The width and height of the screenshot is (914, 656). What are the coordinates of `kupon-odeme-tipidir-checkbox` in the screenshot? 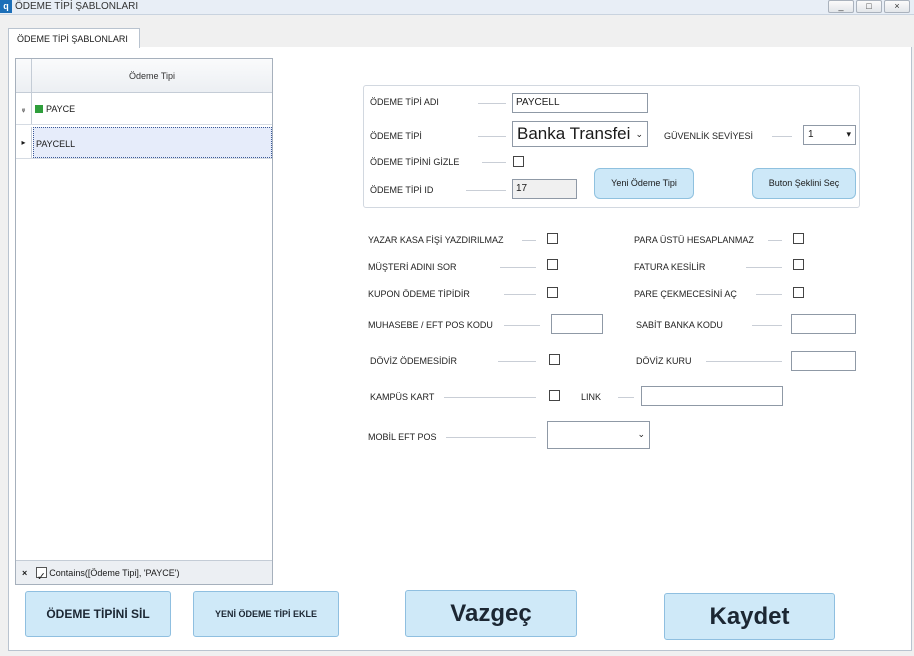 It's located at (552, 292).